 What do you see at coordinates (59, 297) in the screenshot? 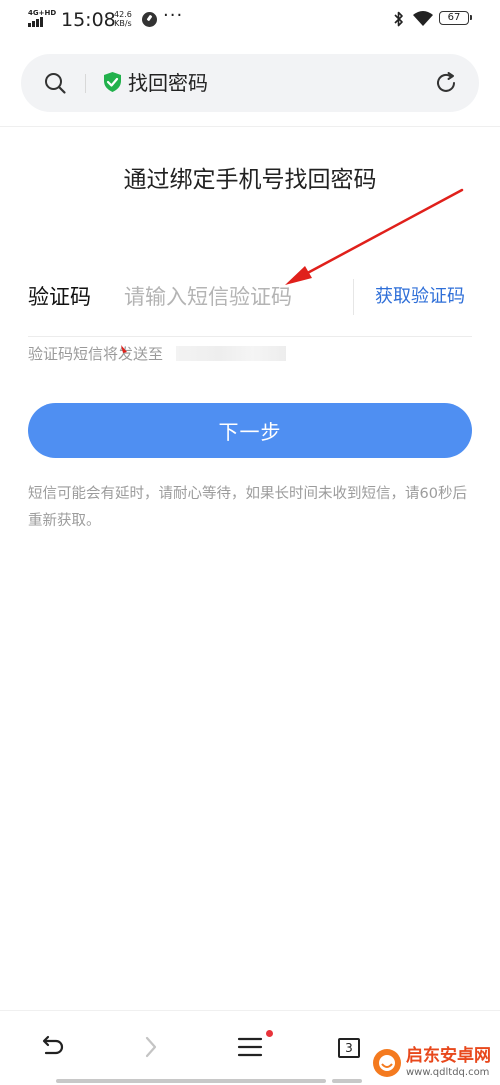
I see `code-field-label: 验证码` at bounding box center [59, 297].